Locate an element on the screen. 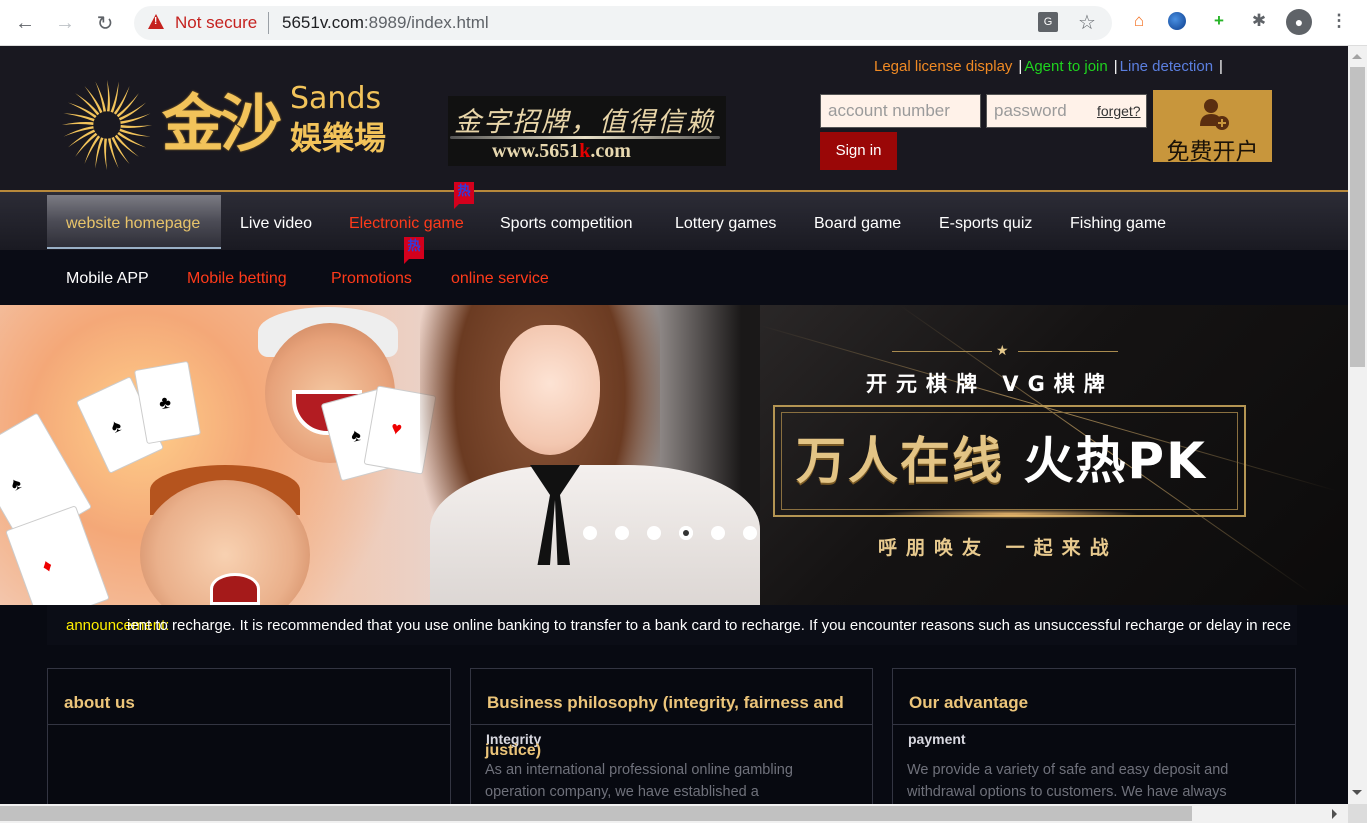 This screenshot has width=1367, height=829. slogan-url: www.5651k.com is located at coordinates (561, 151).